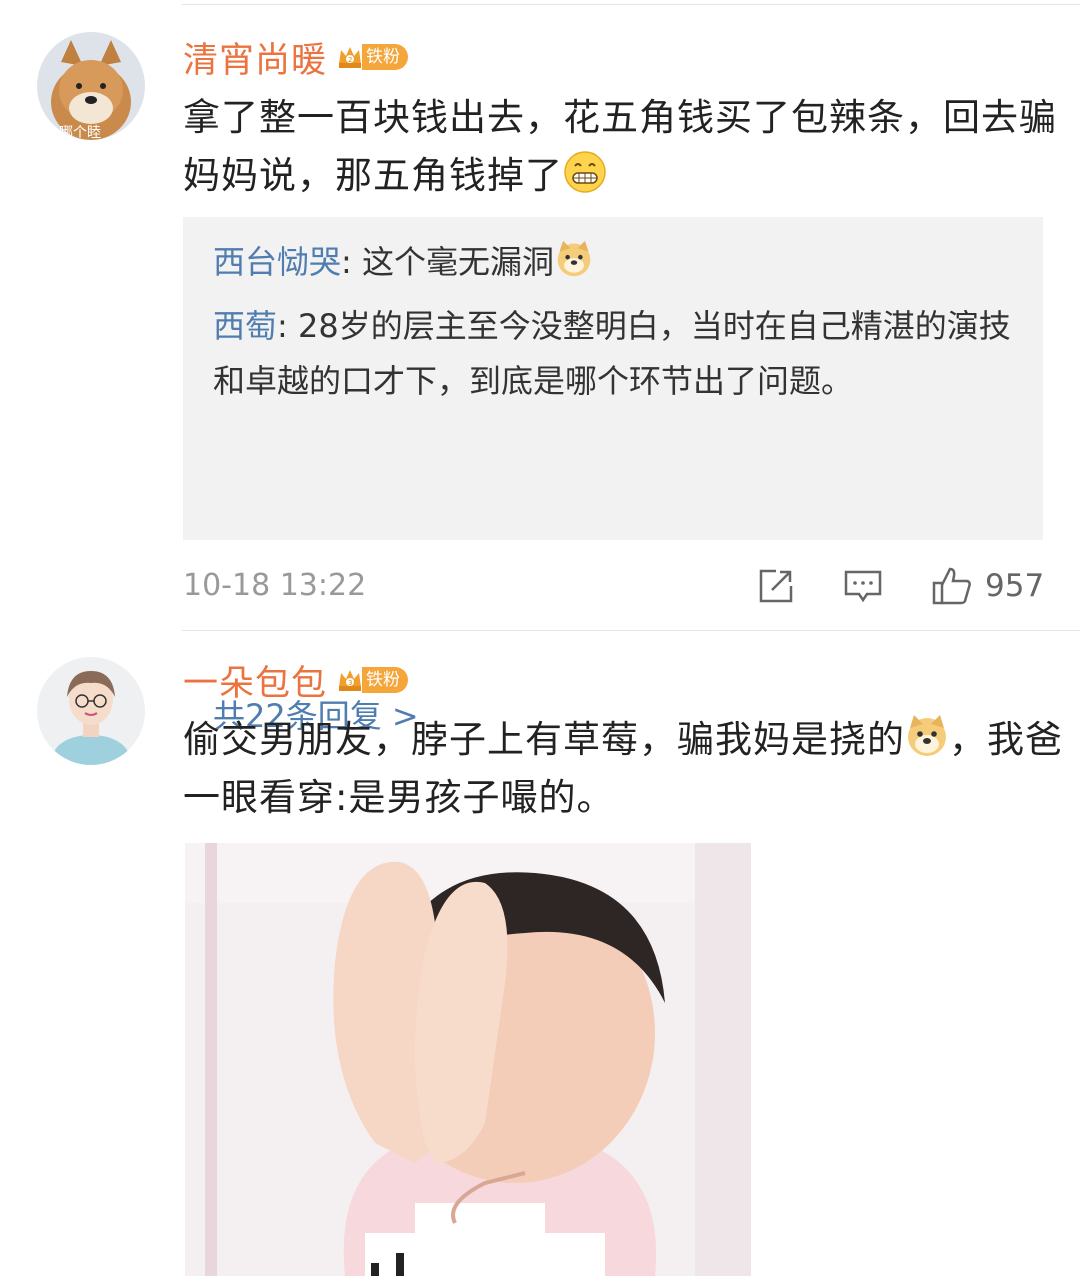 The width and height of the screenshot is (1080, 1276). I want to click on comment-body: 拿了整一百块钱出去，花五角钱买了包辣条，回去骗妈妈说，那五角钱掉了, so click(620, 146).